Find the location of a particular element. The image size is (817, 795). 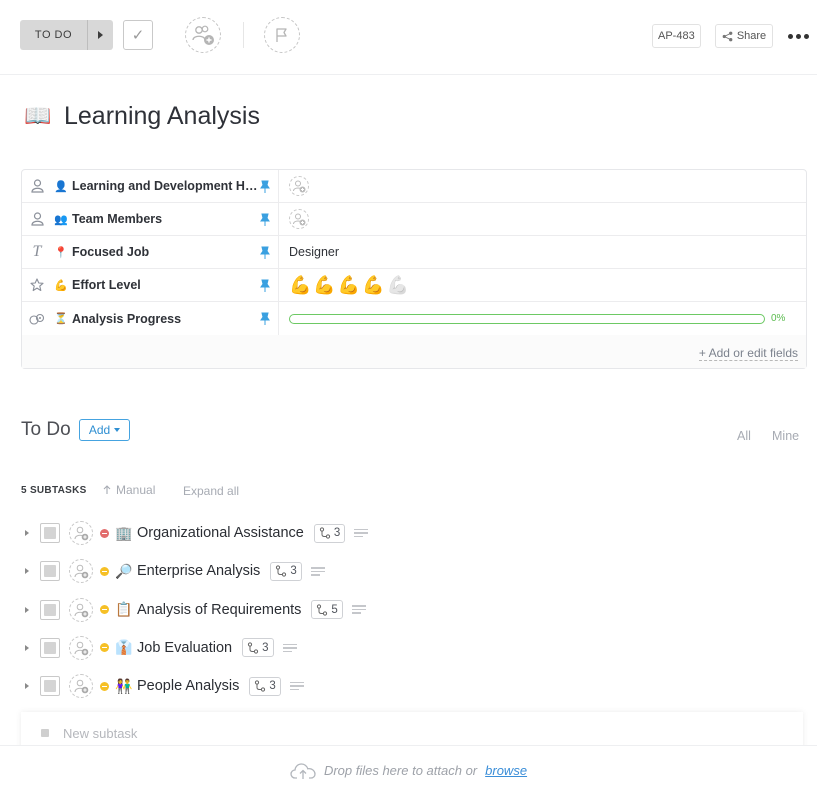

subtask-emoji: 📋 is located at coordinates (124, 609).